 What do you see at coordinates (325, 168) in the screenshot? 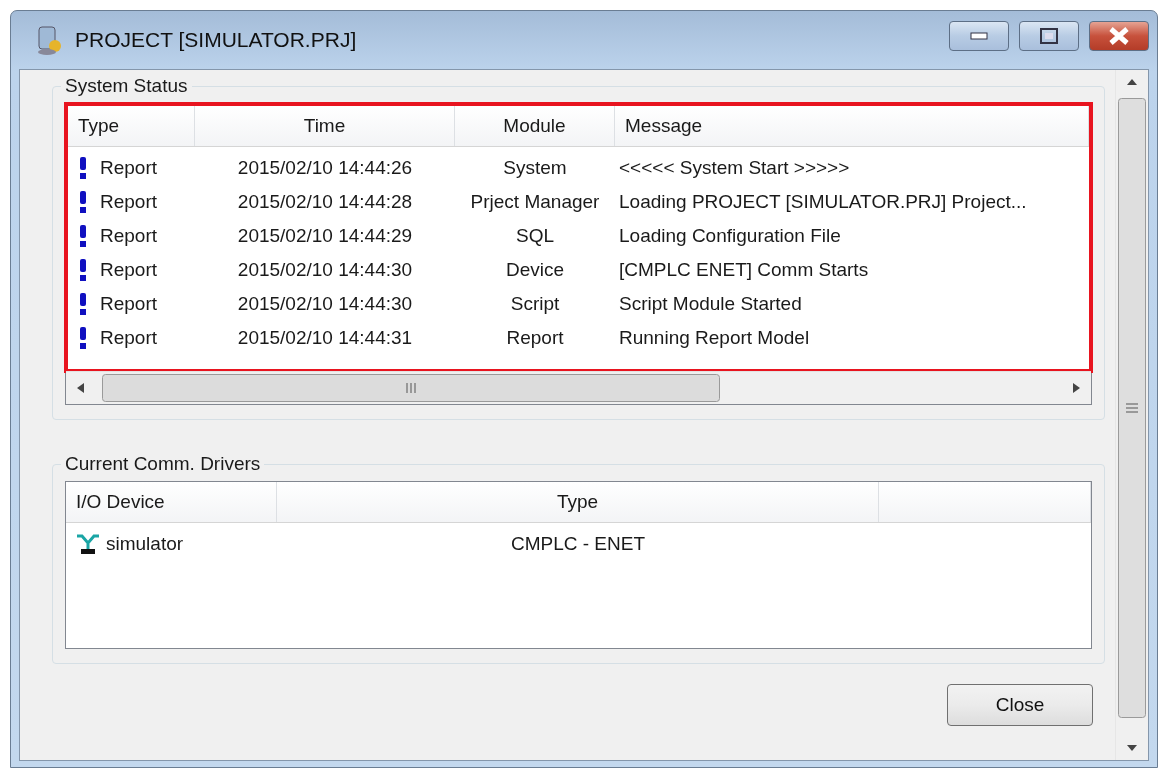
I see `table-cell-text: 2015/02/10 14:44:26` at bounding box center [325, 168].